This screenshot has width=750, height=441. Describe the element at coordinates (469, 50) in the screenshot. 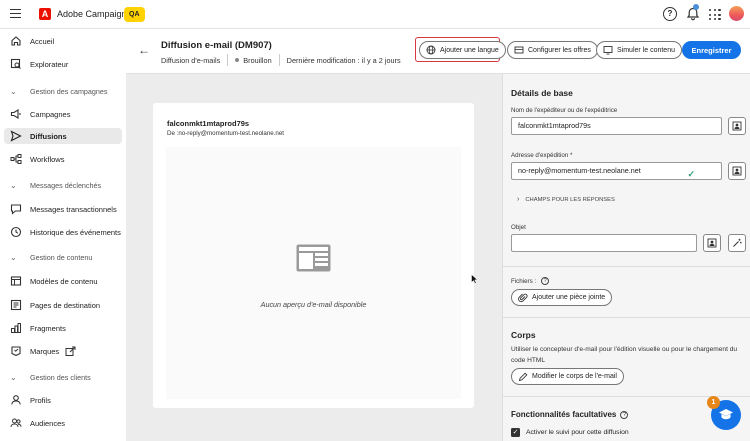

I see `add-language-label: Ajouter une langue` at that location.